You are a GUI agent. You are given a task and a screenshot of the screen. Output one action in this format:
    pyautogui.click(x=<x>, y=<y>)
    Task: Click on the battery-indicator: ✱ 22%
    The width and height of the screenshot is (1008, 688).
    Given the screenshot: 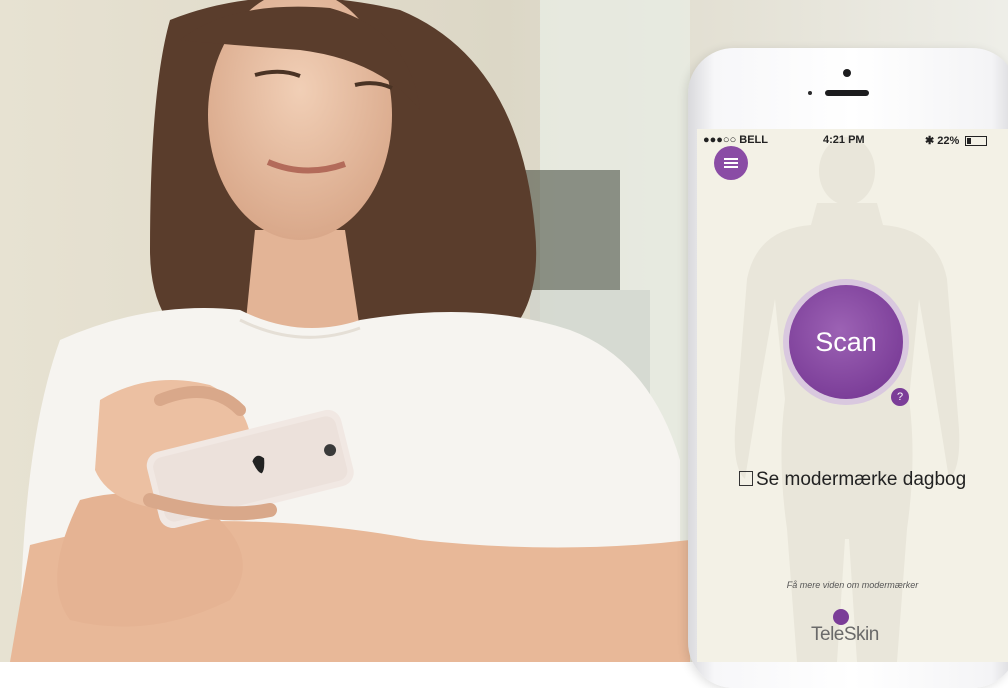 What is the action you would take?
    pyautogui.click(x=956, y=140)
    